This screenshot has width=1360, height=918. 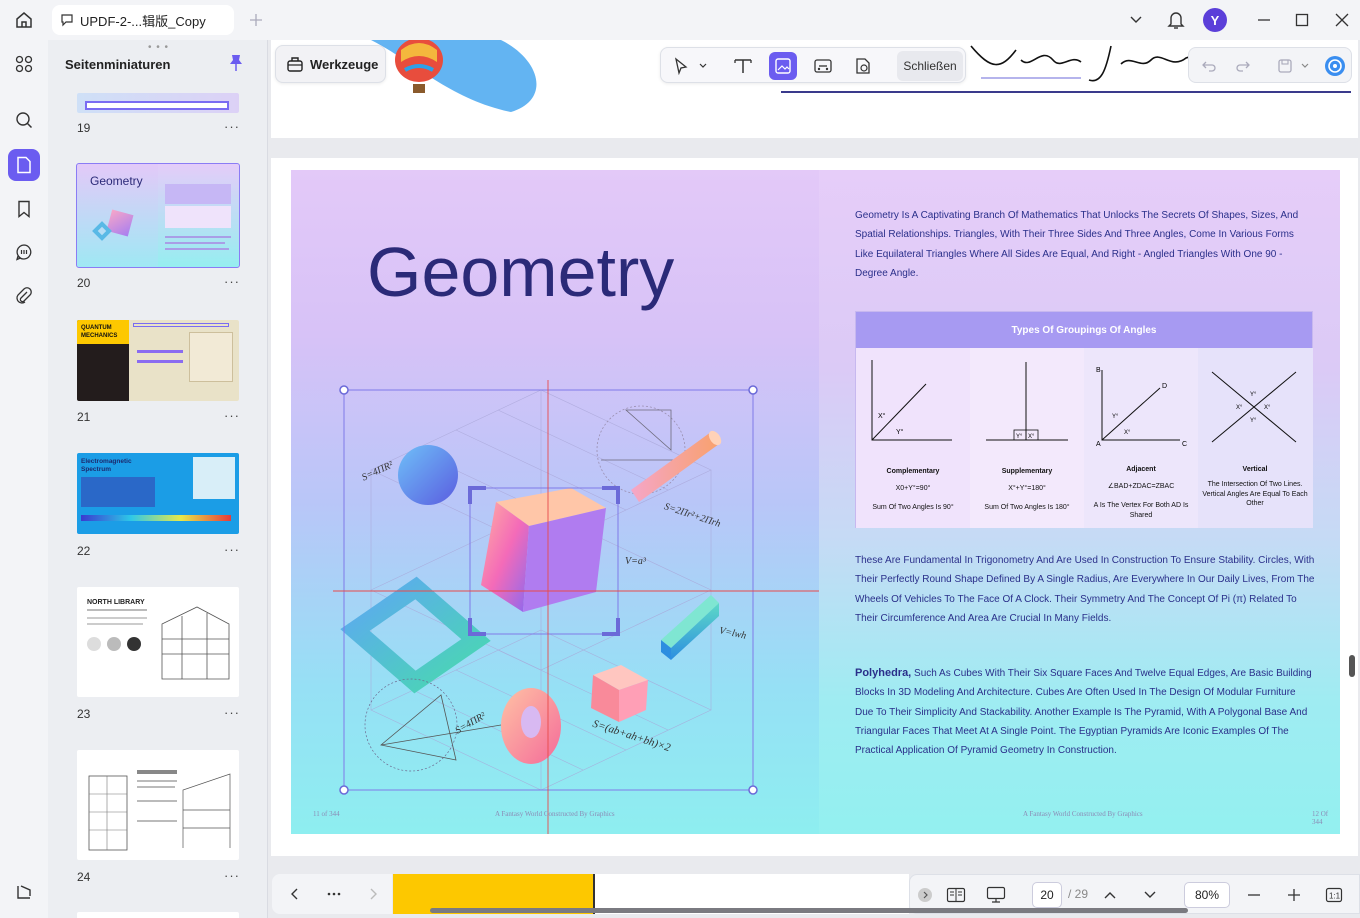 What do you see at coordinates (24, 165) in the screenshot?
I see `pages-icon` at bounding box center [24, 165].